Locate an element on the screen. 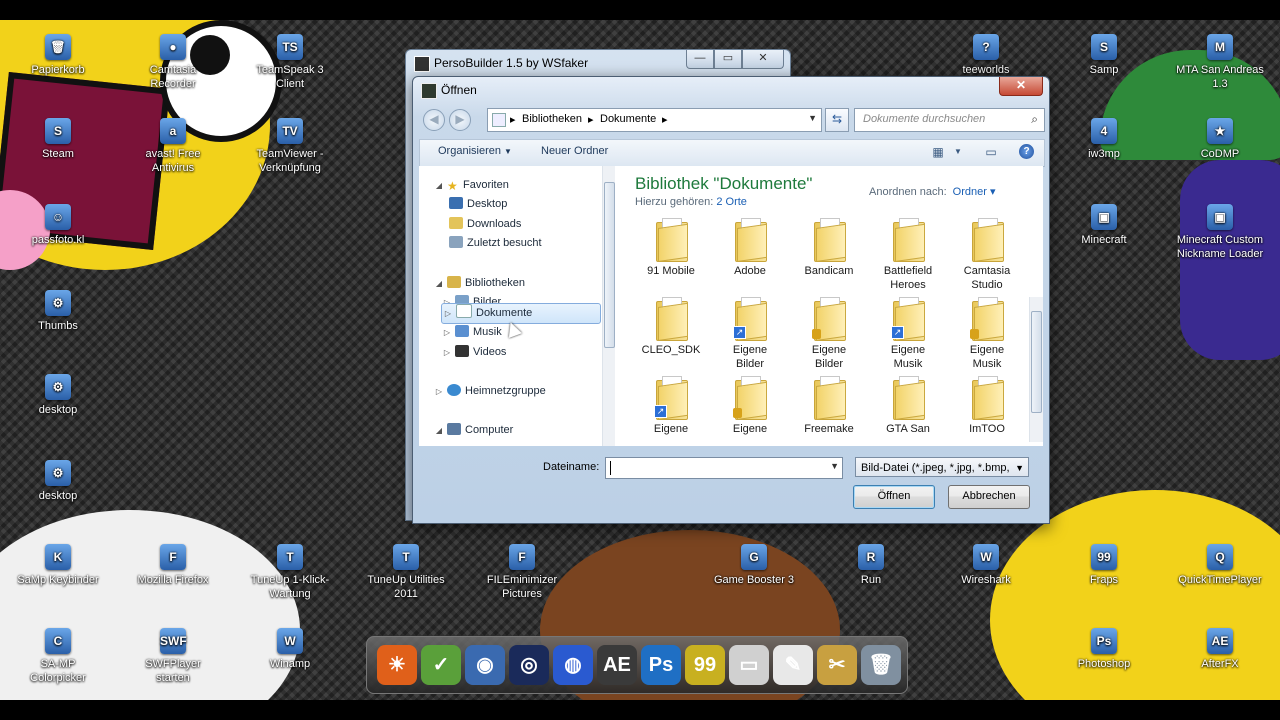 The image size is (1280, 720). desktop-icon-item: ⚙ Thumbs is located at coordinates (58, 311).